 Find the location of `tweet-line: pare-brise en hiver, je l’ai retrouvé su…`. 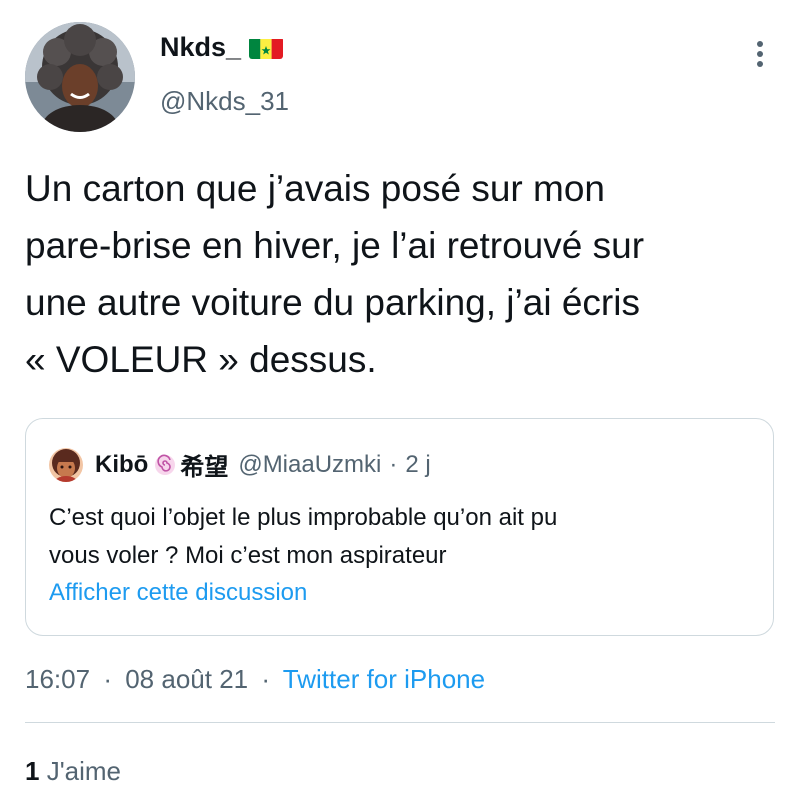

tweet-line: pare-brise en hiver, je l’ai retrouvé su… is located at coordinates (335, 245).